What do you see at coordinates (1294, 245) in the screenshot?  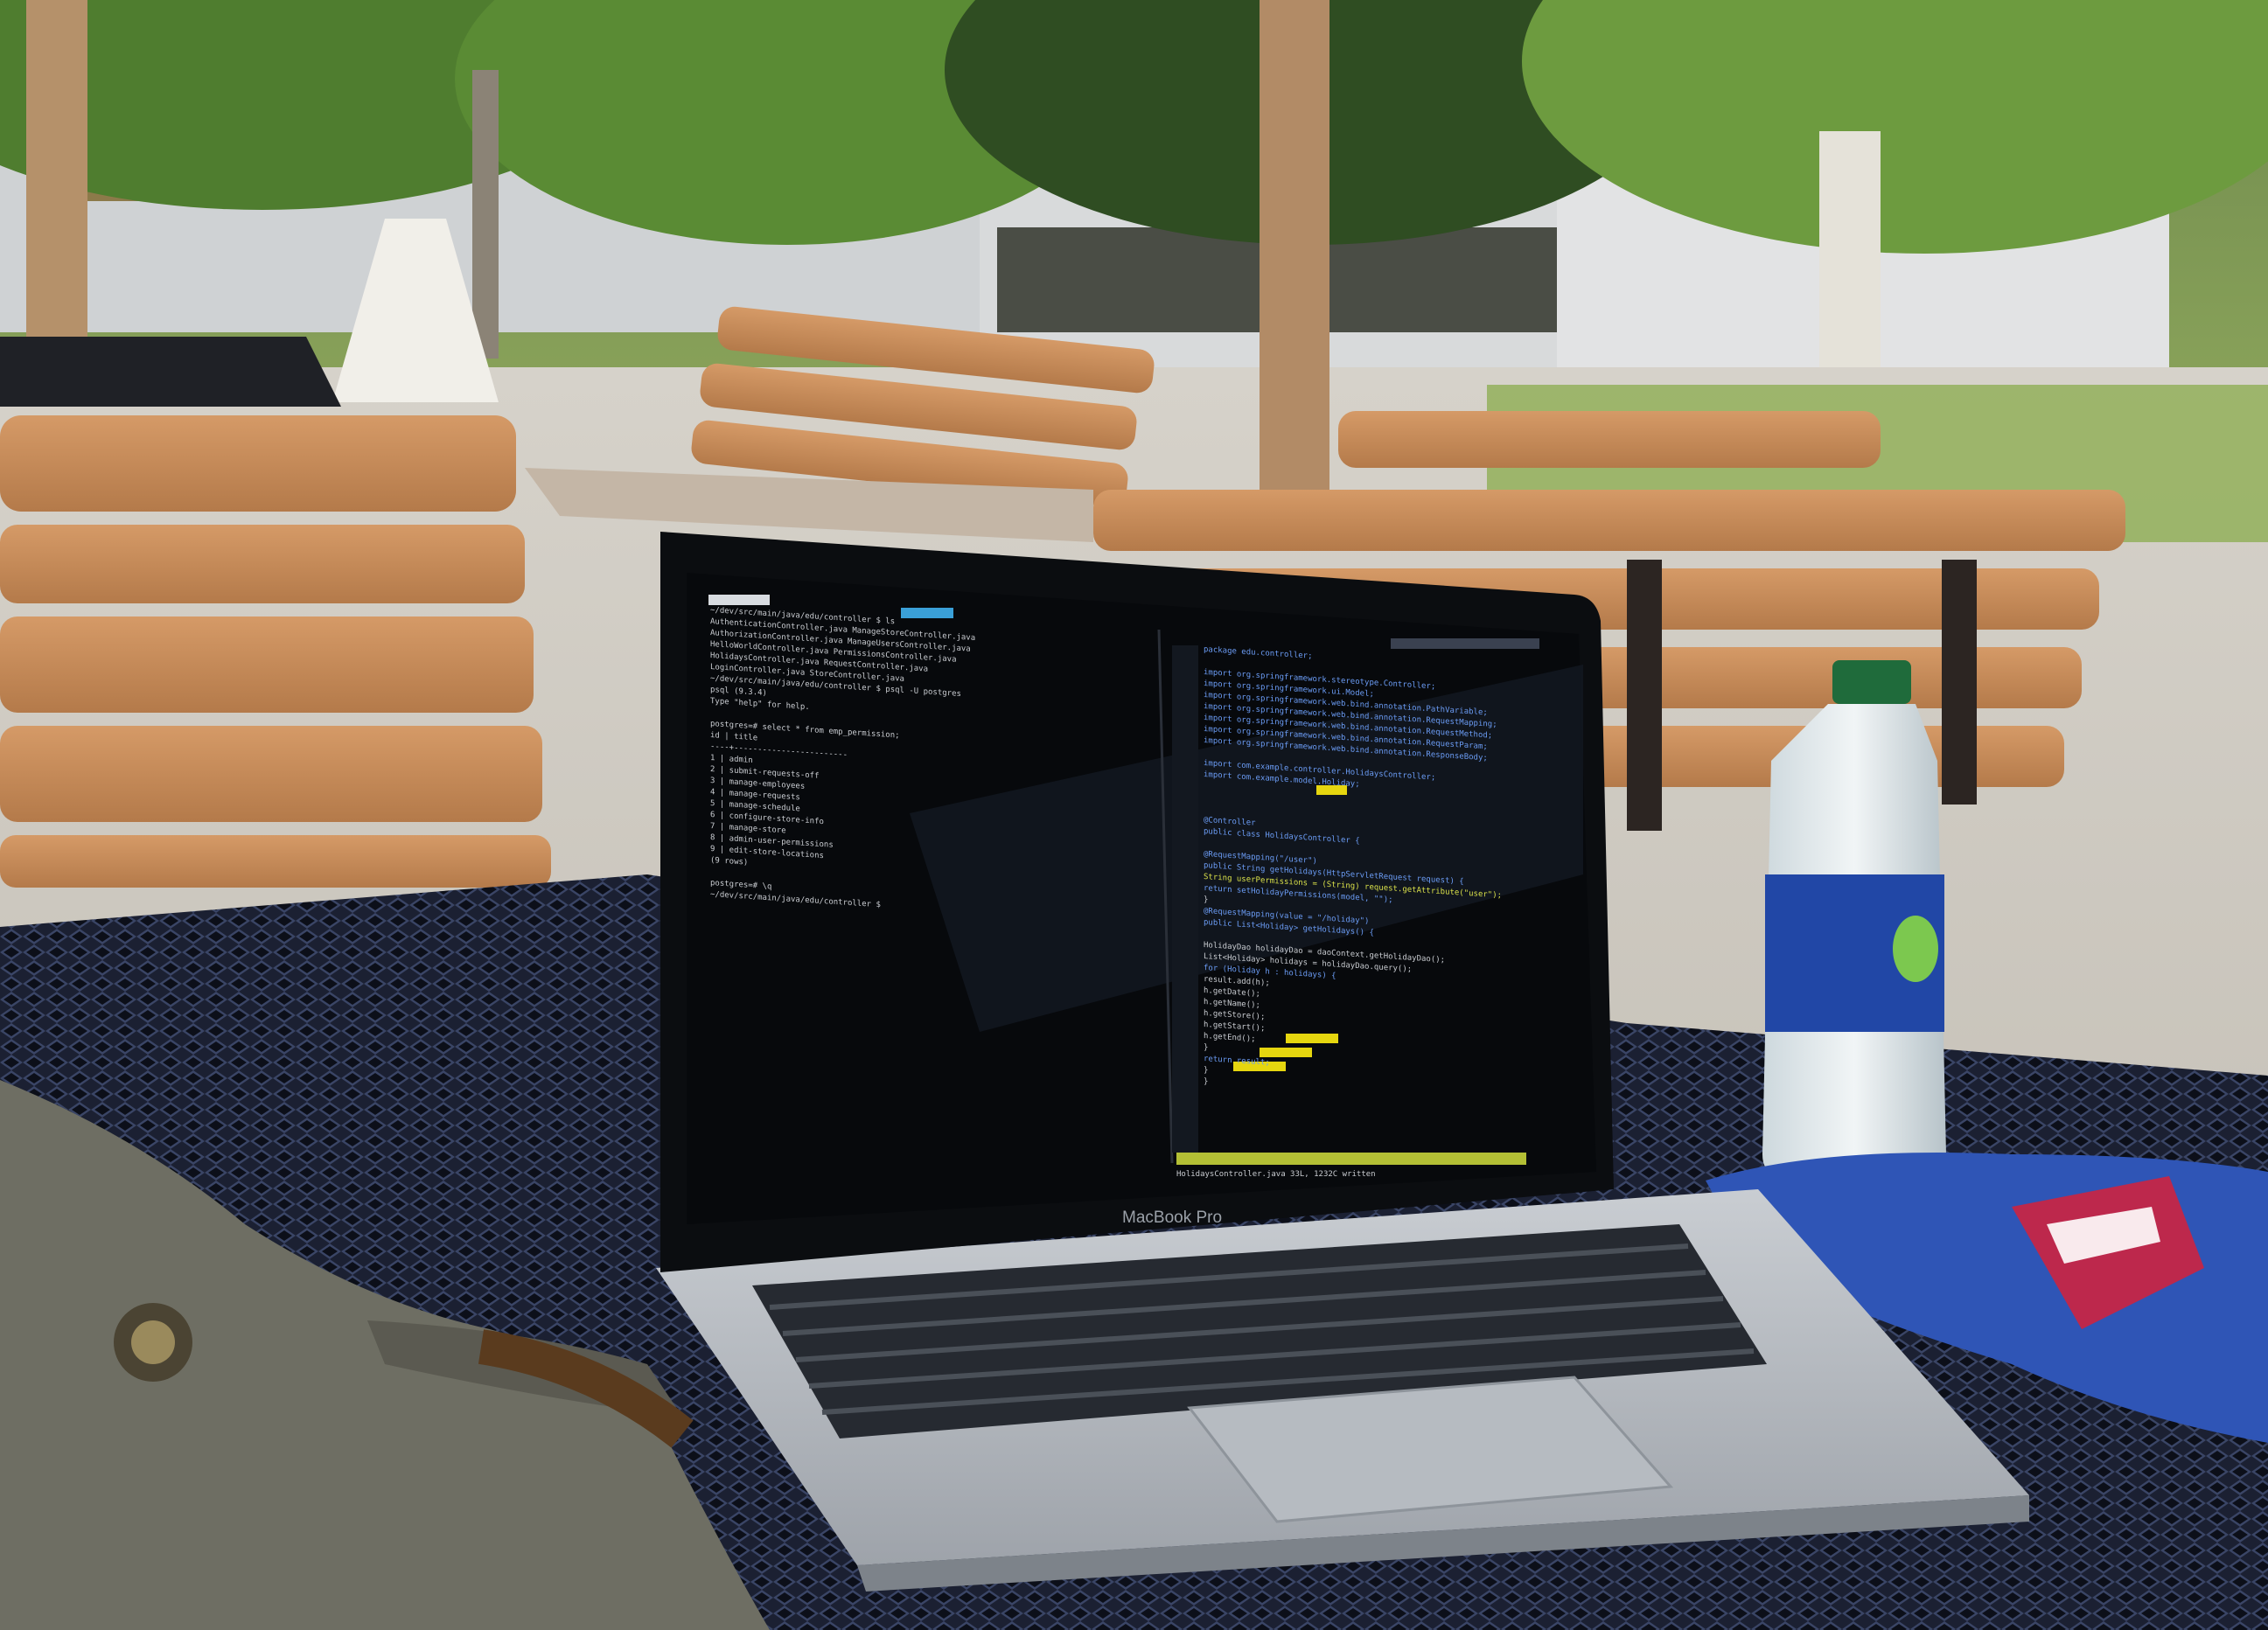 I see `post-center` at bounding box center [1294, 245].